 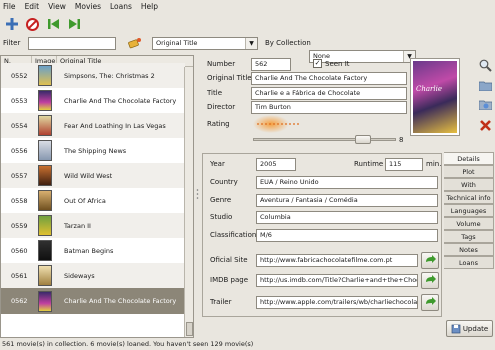 I want to click on original-title-field: Charlie And The Chocolate Factory, so click(x=329, y=78).